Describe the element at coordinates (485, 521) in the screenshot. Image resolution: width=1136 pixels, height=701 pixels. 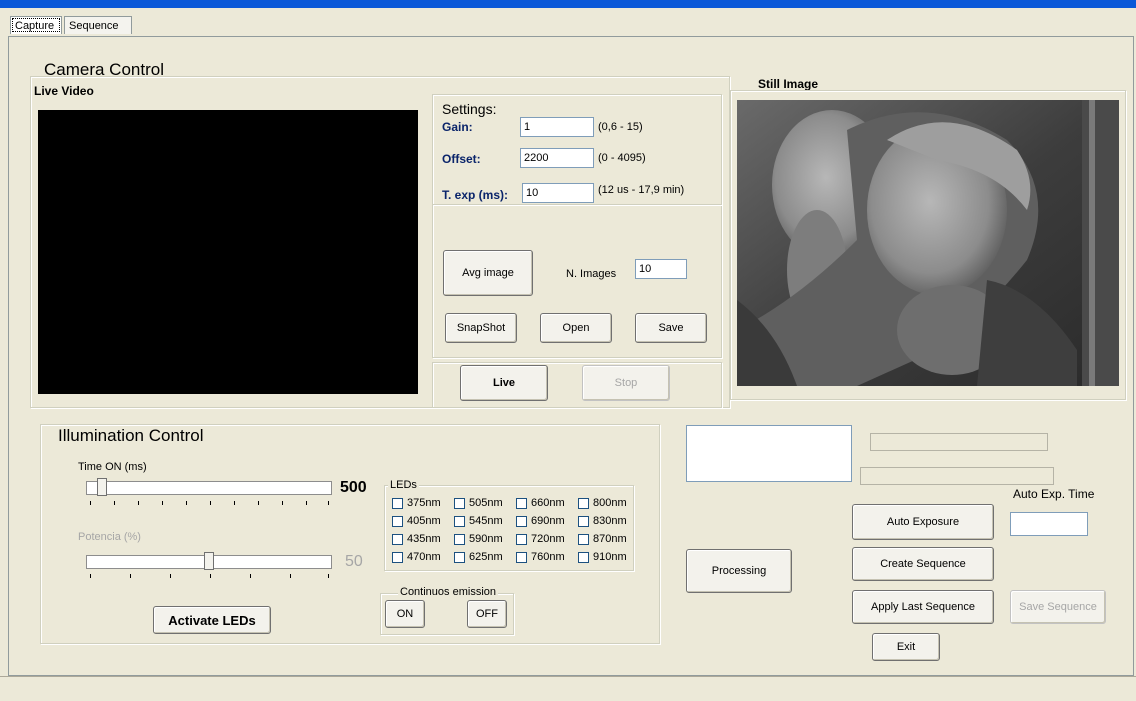
I see `led-545nm: 545nm` at that location.